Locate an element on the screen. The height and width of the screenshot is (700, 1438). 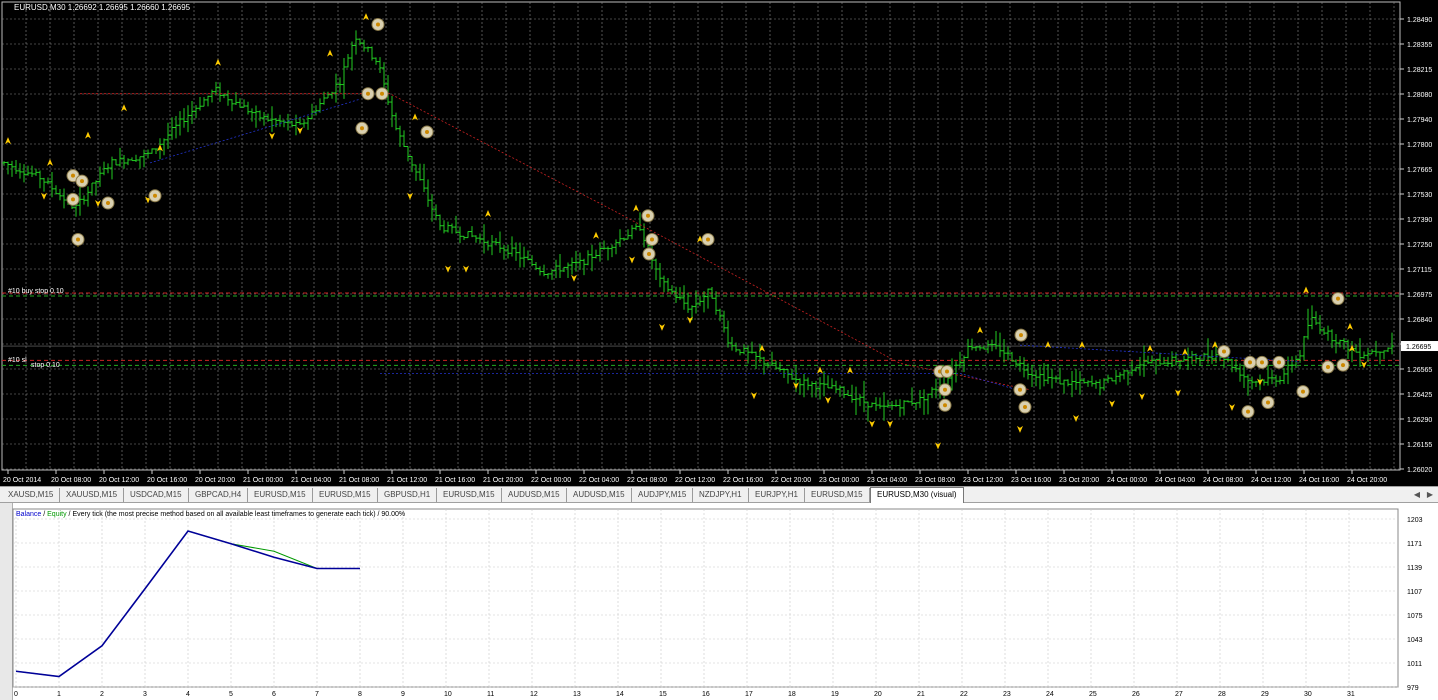
time-label: 20 Oct 16:00 is located at coordinates (167, 480).